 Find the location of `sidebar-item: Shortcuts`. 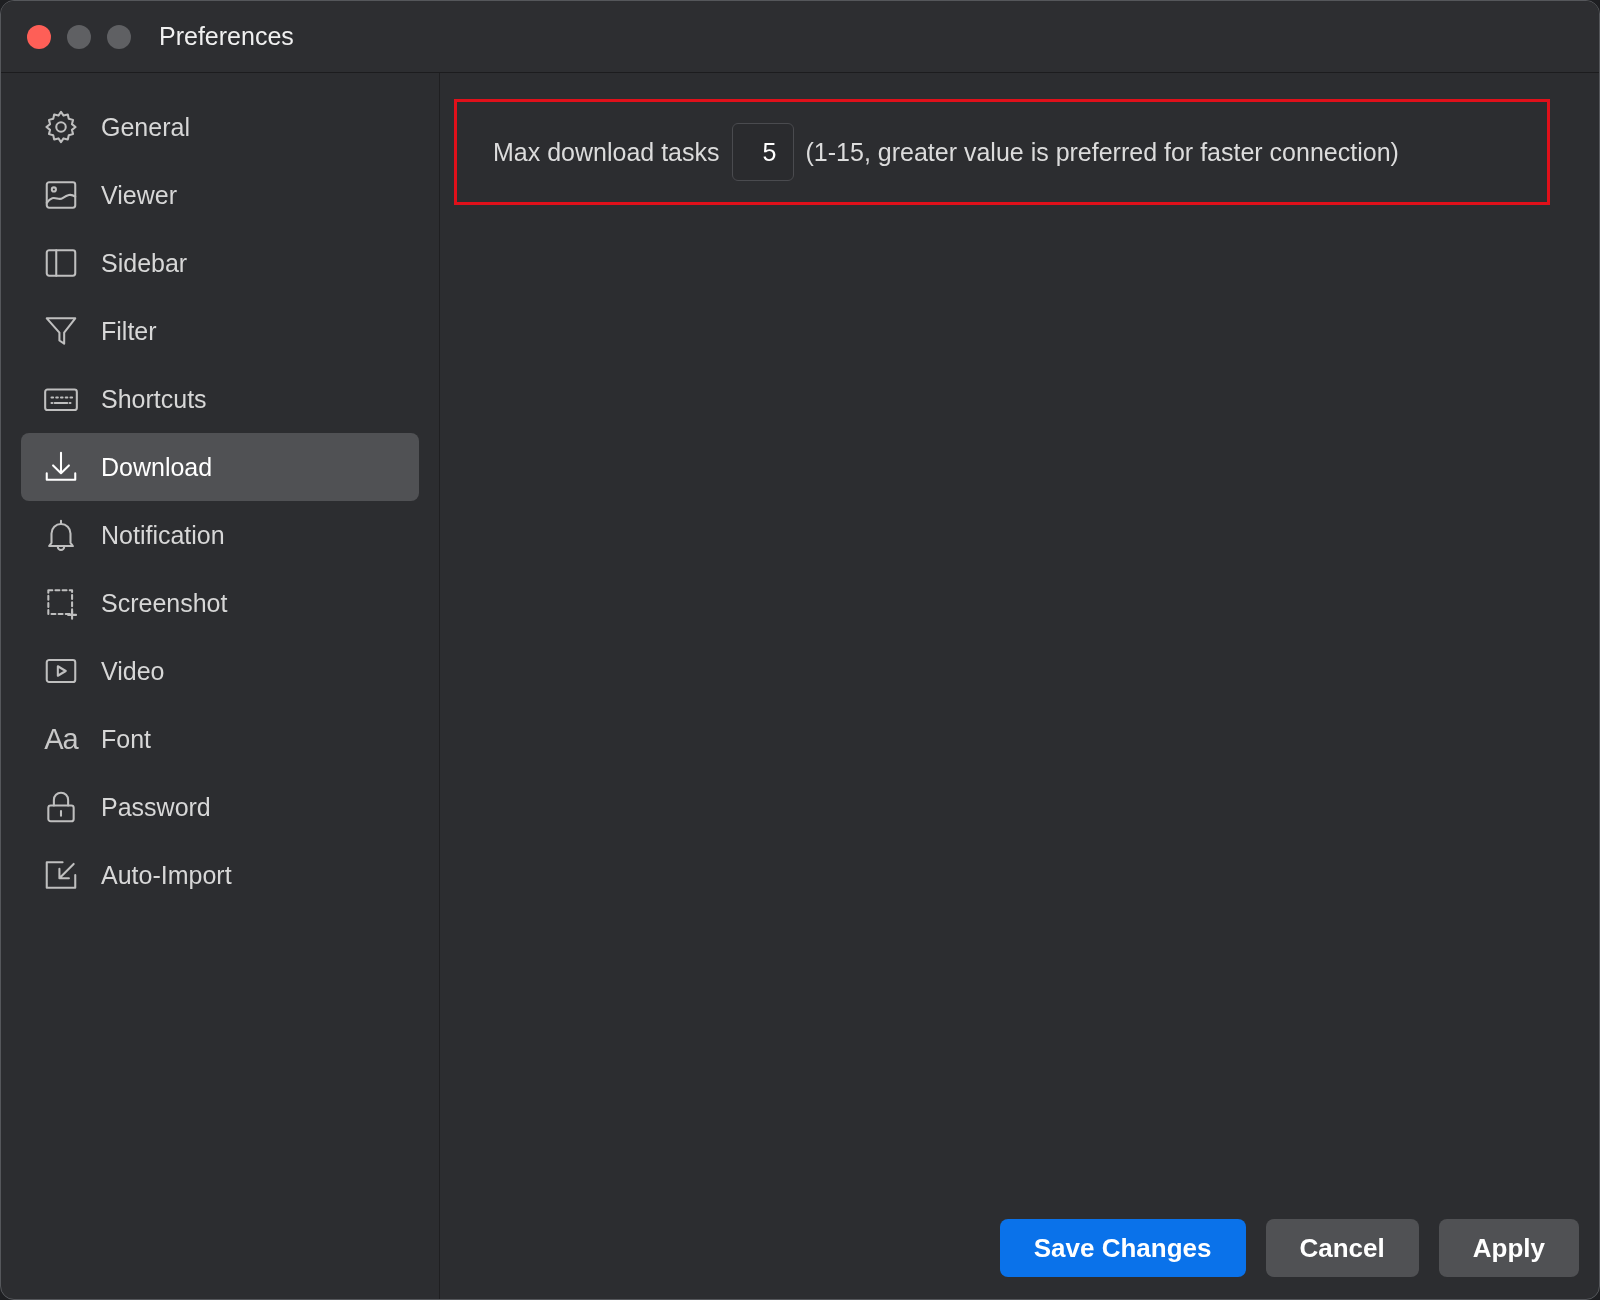

sidebar-item: Shortcuts is located at coordinates (220, 399).